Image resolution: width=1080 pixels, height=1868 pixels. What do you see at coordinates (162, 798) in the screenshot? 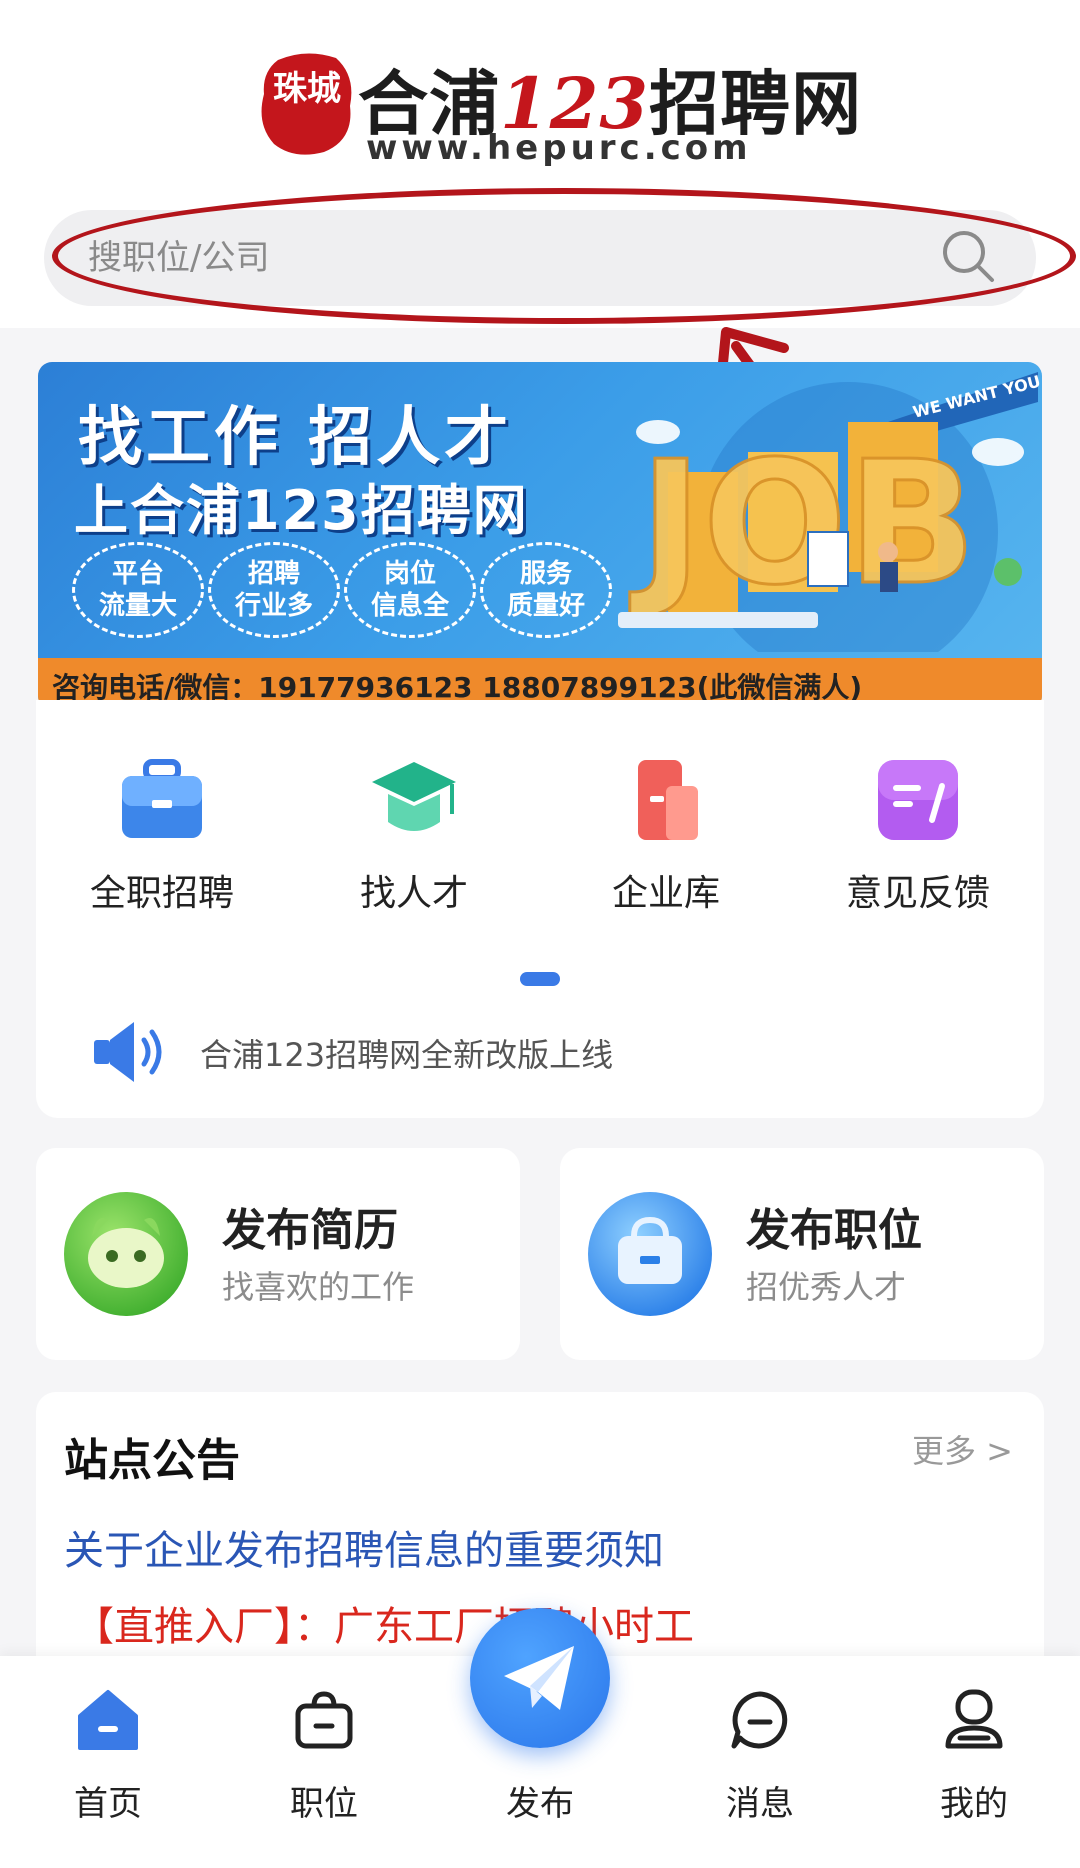
I see `briefcase-icon` at bounding box center [162, 798].